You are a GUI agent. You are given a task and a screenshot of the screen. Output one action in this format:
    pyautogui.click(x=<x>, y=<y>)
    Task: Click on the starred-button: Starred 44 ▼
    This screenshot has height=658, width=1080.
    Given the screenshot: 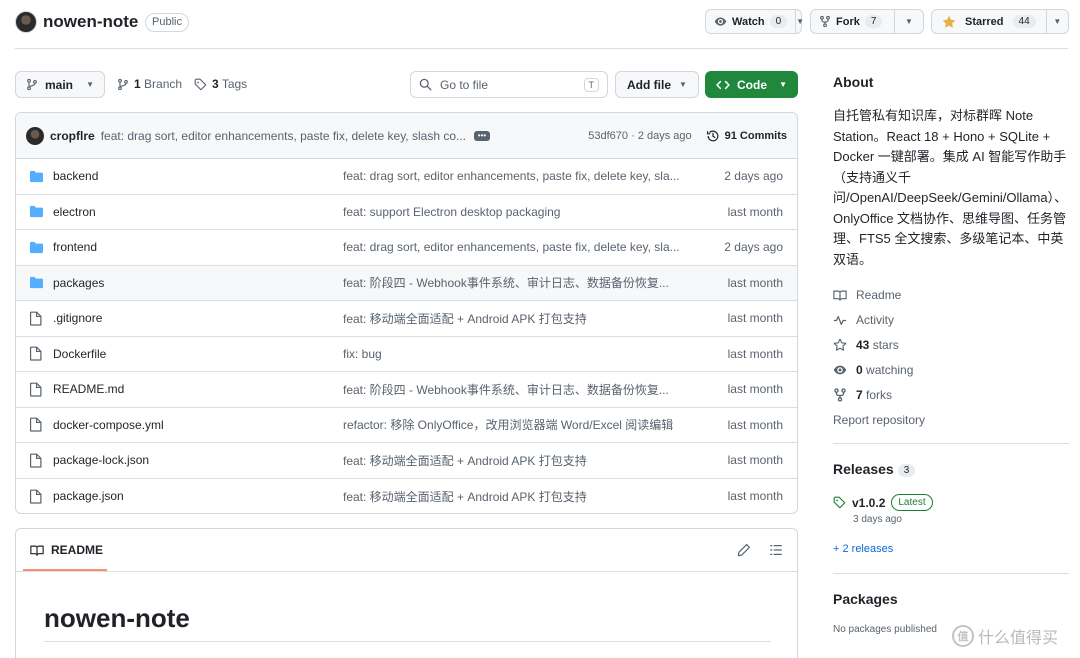 What is the action you would take?
    pyautogui.click(x=1000, y=21)
    